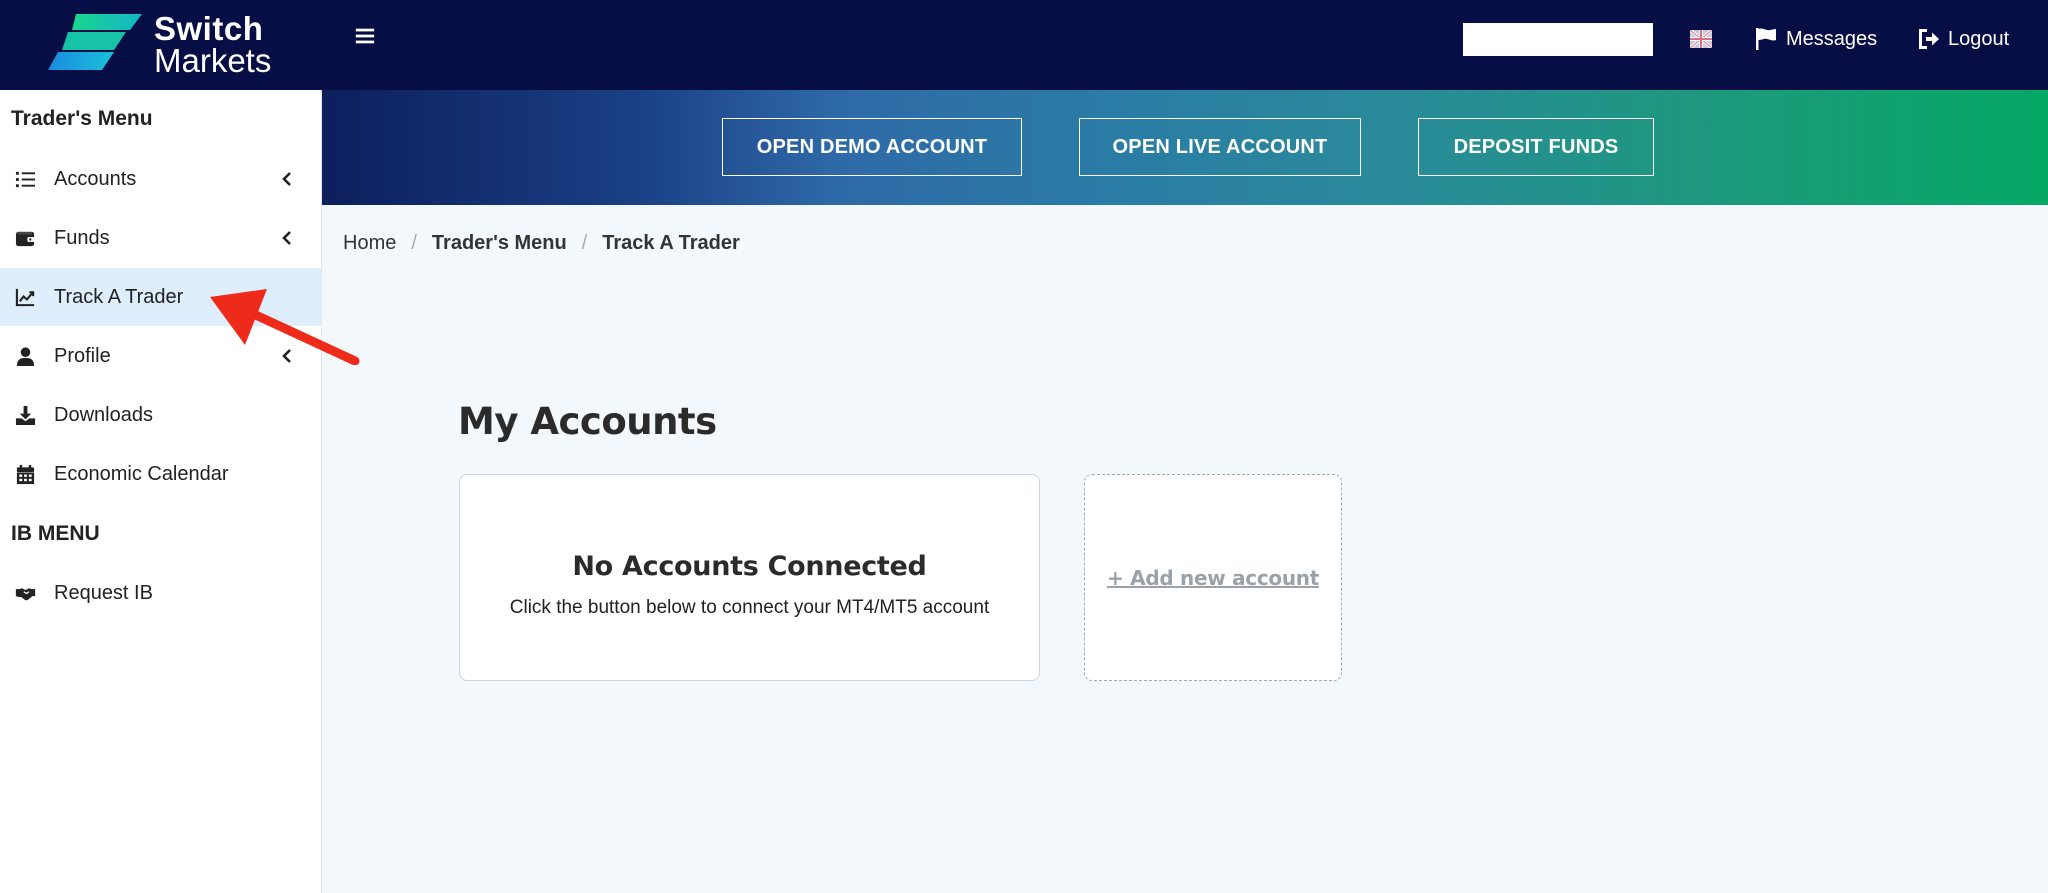 The height and width of the screenshot is (893, 2048). Describe the element at coordinates (141, 473) in the screenshot. I see `sidebar-item-label: Economic Calendar` at that location.